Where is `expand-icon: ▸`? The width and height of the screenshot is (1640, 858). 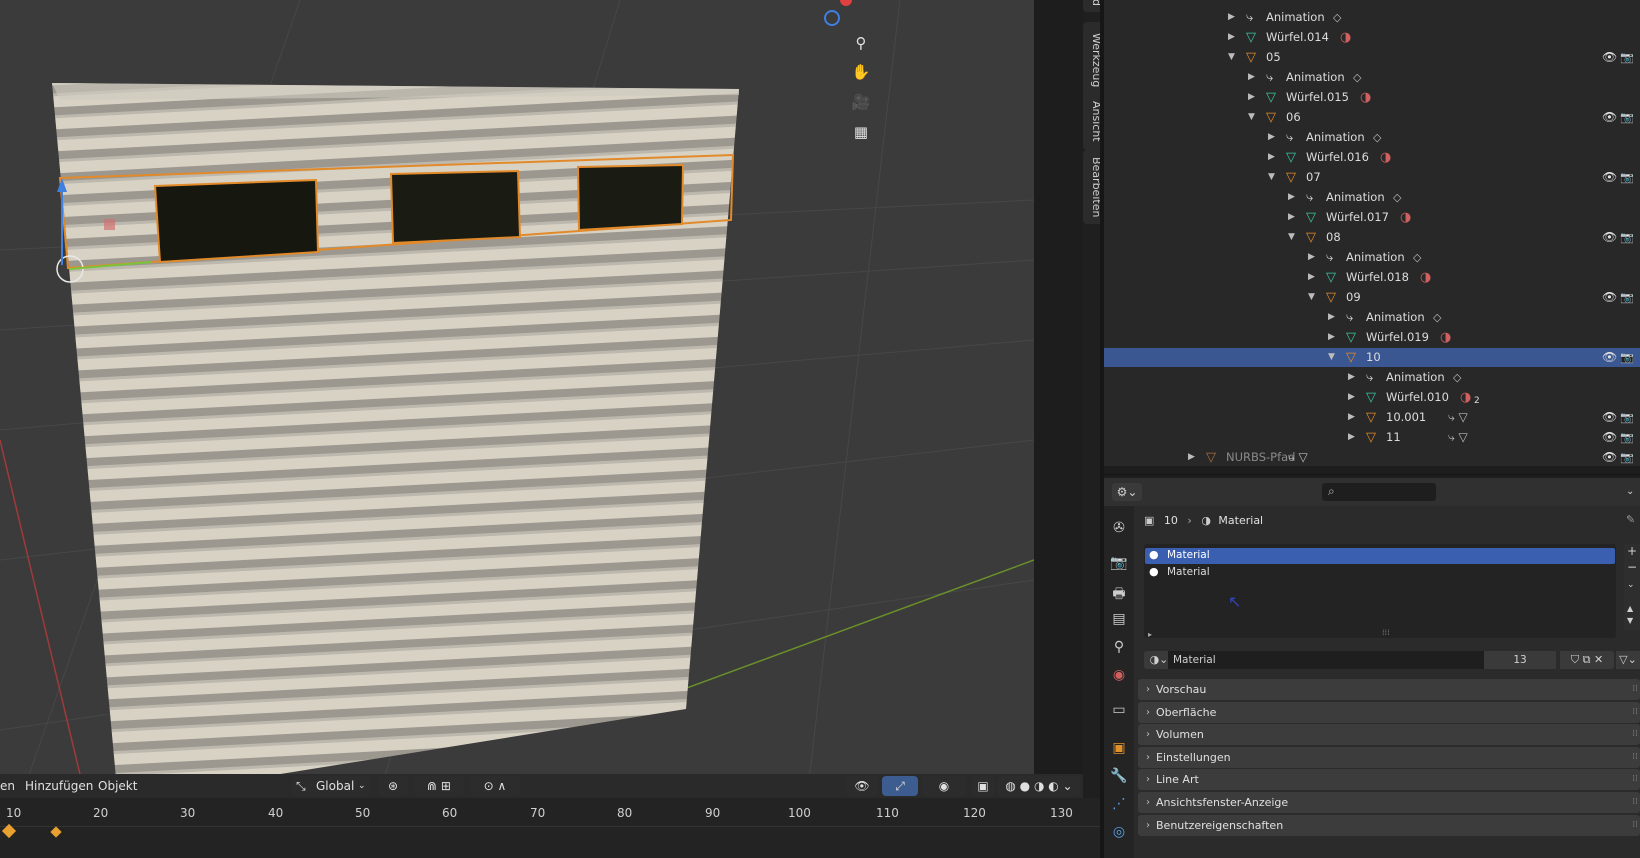
expand-icon: ▸ is located at coordinates (1150, 634).